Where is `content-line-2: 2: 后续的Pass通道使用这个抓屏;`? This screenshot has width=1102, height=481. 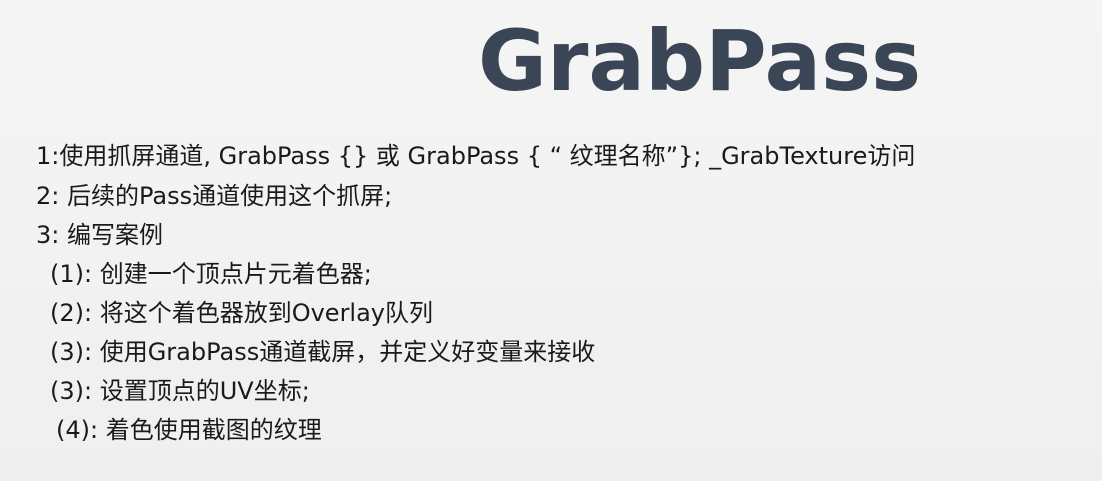
content-line-2: 2: 后续的Pass通道使用这个抓屏; is located at coordinates (214, 196).